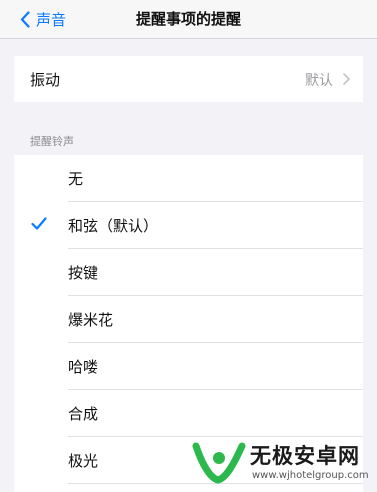 The image size is (377, 492). What do you see at coordinates (346, 79) in the screenshot?
I see `chevron-right-icon` at bounding box center [346, 79].